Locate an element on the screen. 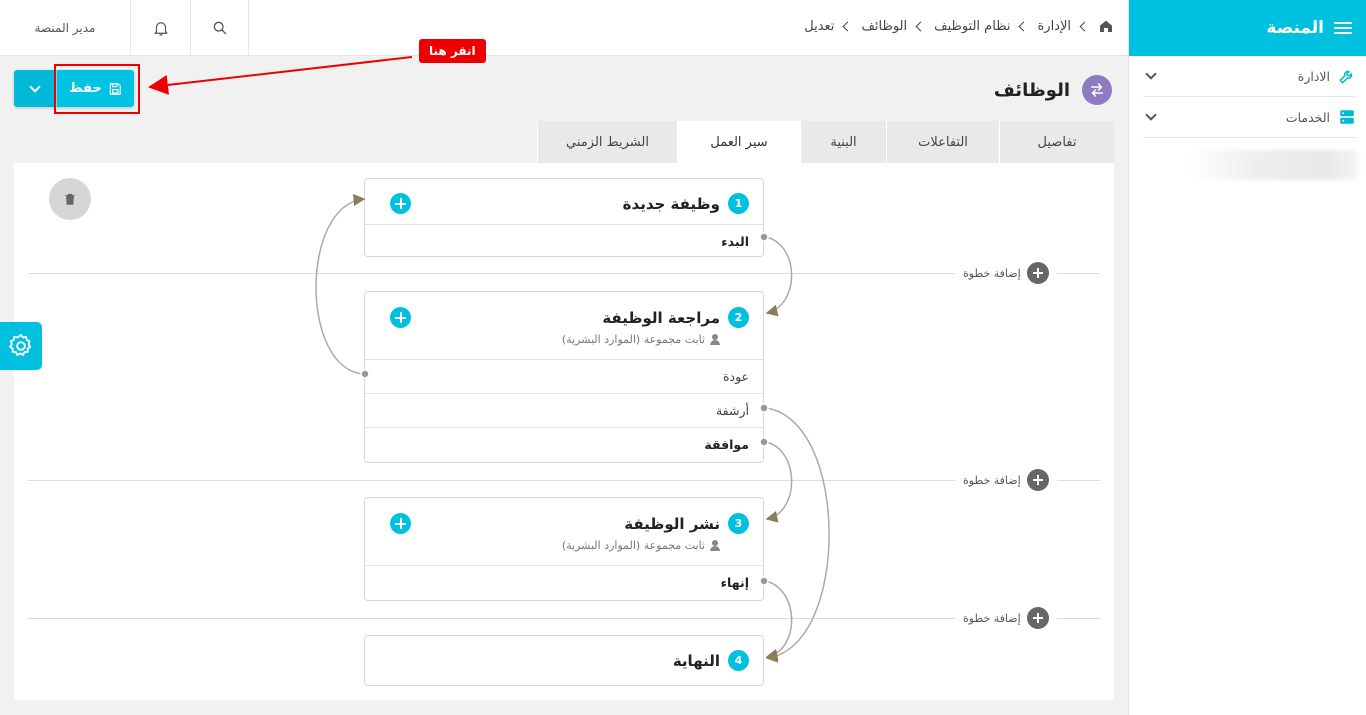 Image resolution: width=1366 pixels, height=715 pixels. home-icon is located at coordinates (1106, 26).